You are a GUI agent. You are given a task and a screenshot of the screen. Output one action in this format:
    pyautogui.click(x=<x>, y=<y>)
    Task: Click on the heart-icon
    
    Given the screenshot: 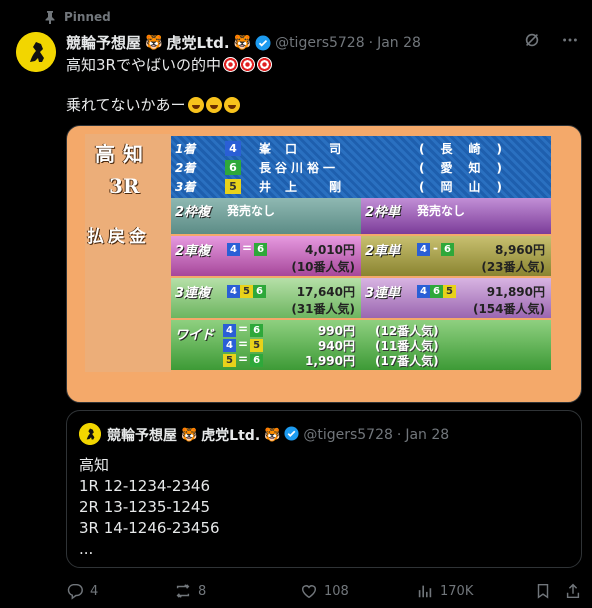 What is the action you would take?
    pyautogui.click(x=309, y=592)
    